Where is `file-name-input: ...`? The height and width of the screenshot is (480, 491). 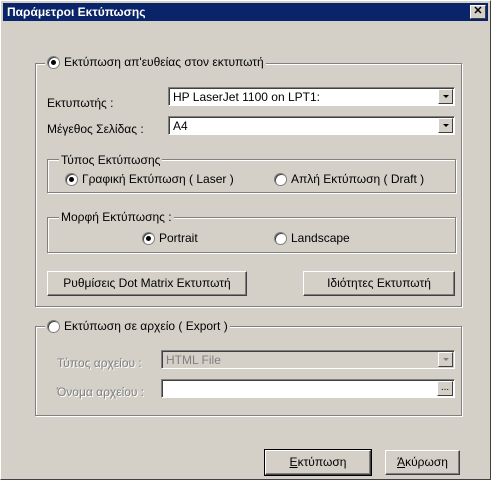 file-name-input: ... is located at coordinates (308, 388).